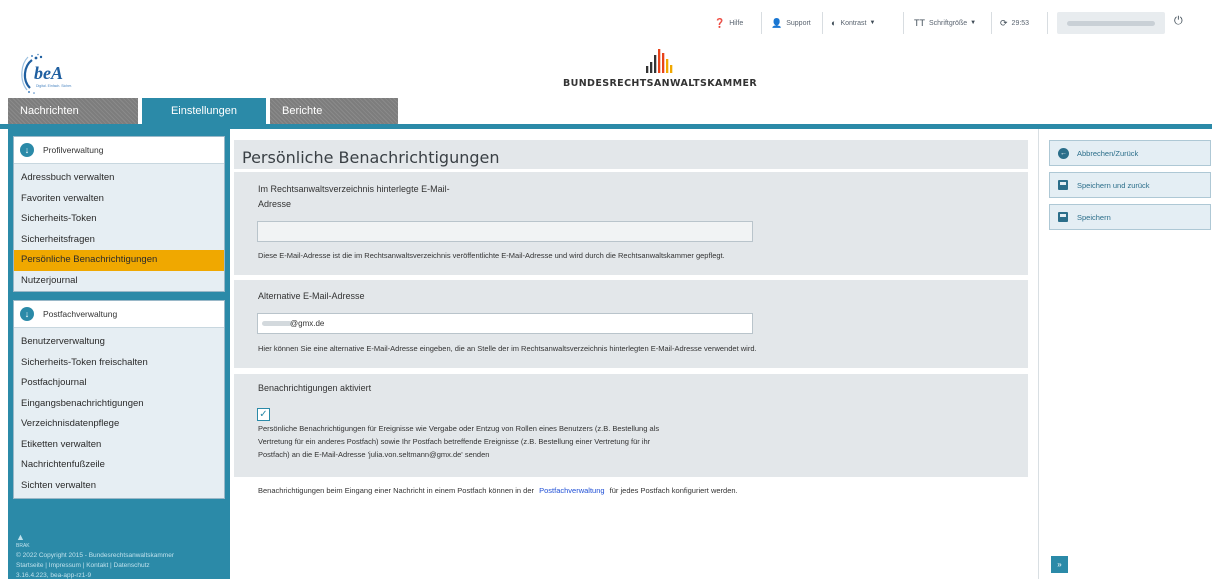  What do you see at coordinates (119, 404) in the screenshot?
I see `sidebar-item-eingangsbenachrichtigungen: Eingangsbenachrichtigungen` at bounding box center [119, 404].